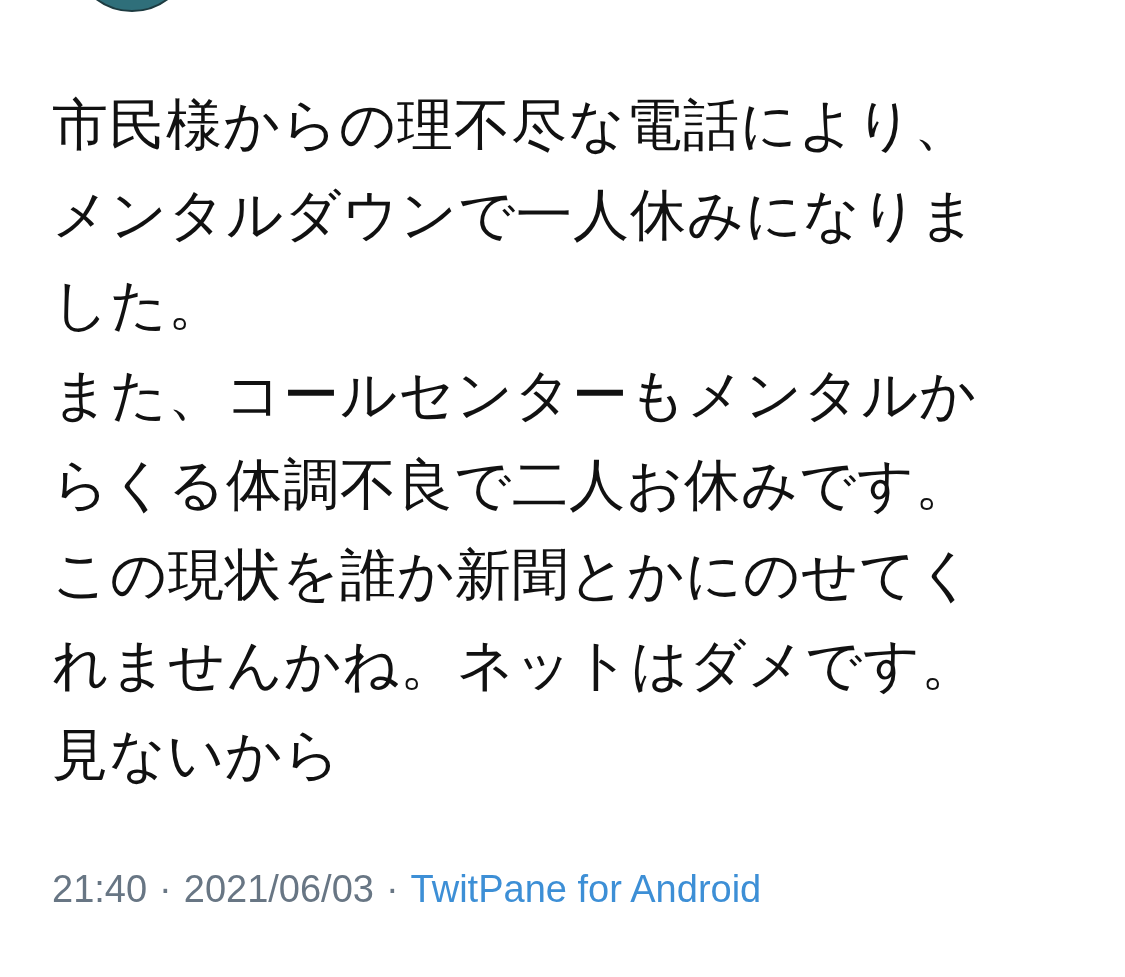 This screenshot has width=1125, height=977. I want to click on tweet-text-line: また、コールセンターもメンタルか, so click(514, 395).